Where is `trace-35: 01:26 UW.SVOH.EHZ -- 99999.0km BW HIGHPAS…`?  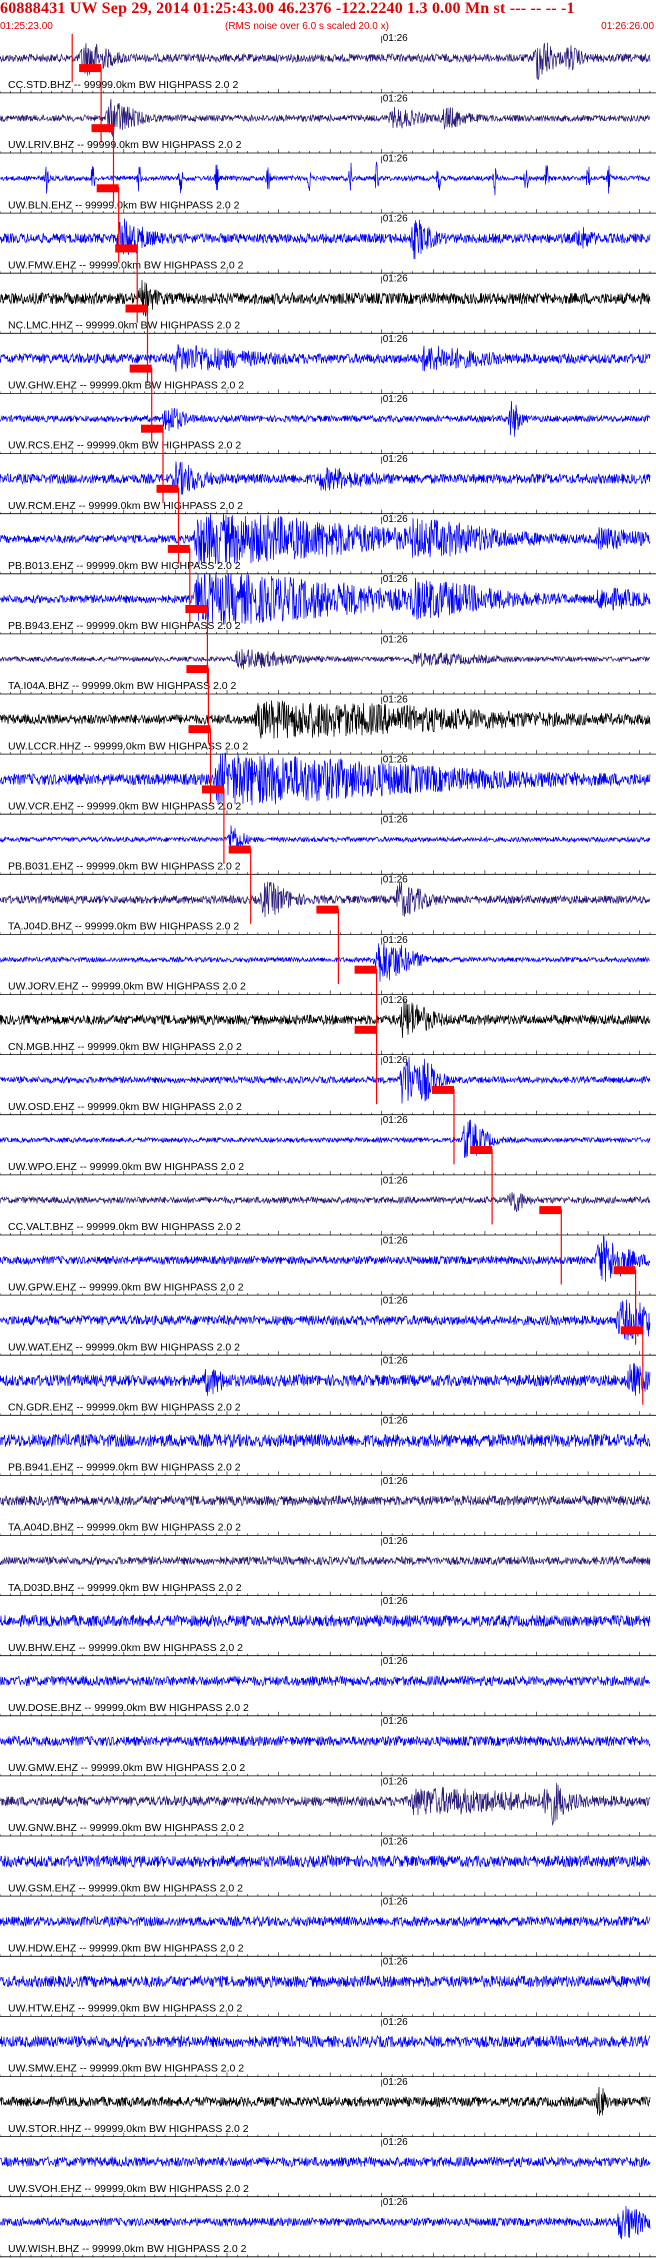
trace-35: 01:26 UW.SVOH.EHZ -- 99999.0km BW HIGHPAS… is located at coordinates (328, 2167).